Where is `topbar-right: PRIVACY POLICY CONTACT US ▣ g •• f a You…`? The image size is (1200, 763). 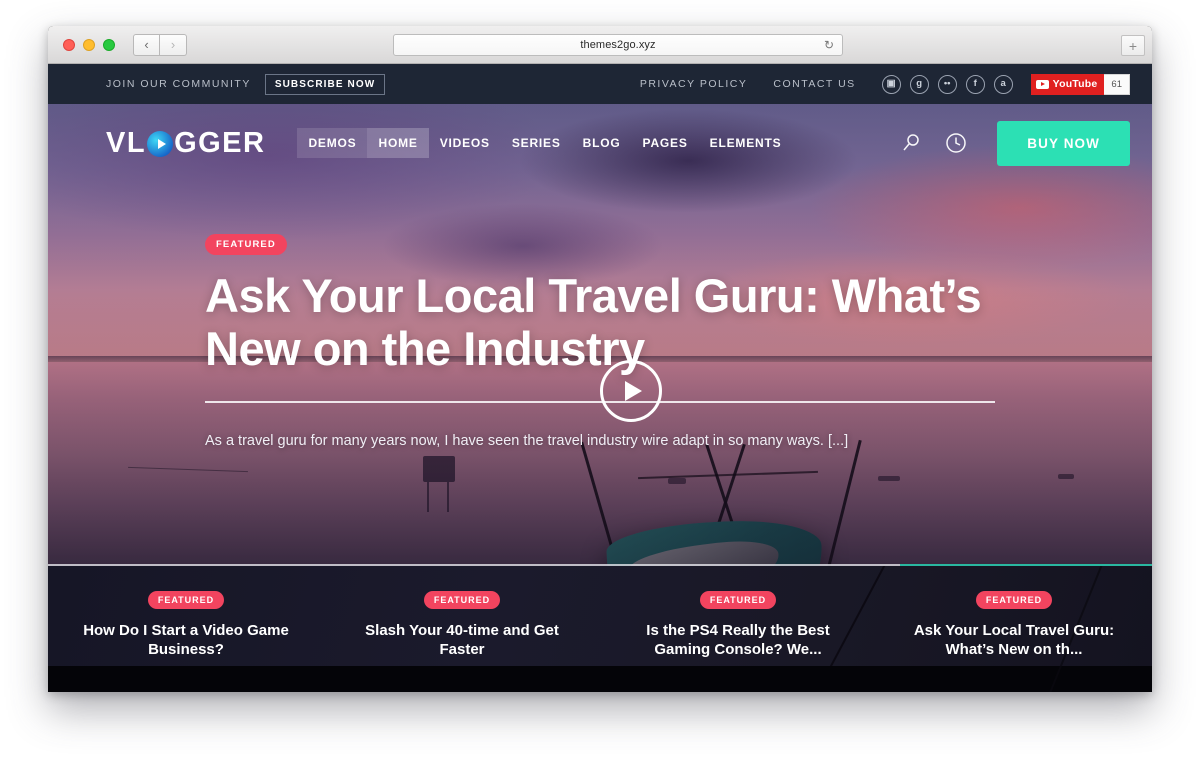 topbar-right: PRIVACY POLICY CONTACT US ▣ g •• f a You… is located at coordinates (885, 84).